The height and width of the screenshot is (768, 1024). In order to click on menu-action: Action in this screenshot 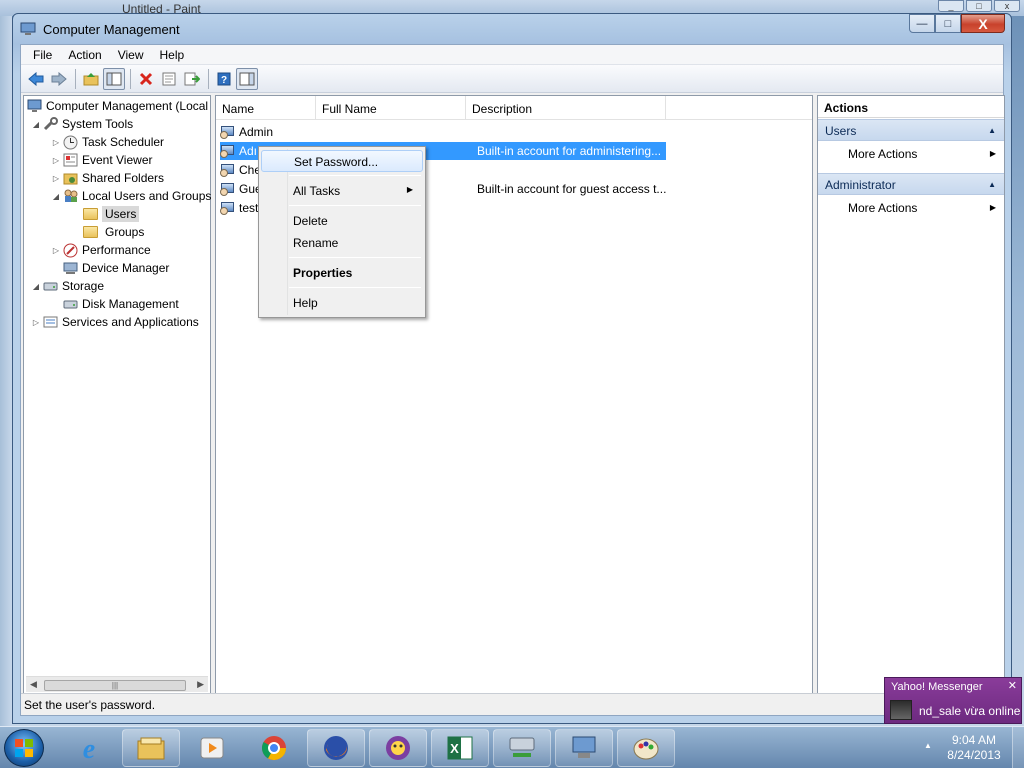, I will do `click(84, 54)`.